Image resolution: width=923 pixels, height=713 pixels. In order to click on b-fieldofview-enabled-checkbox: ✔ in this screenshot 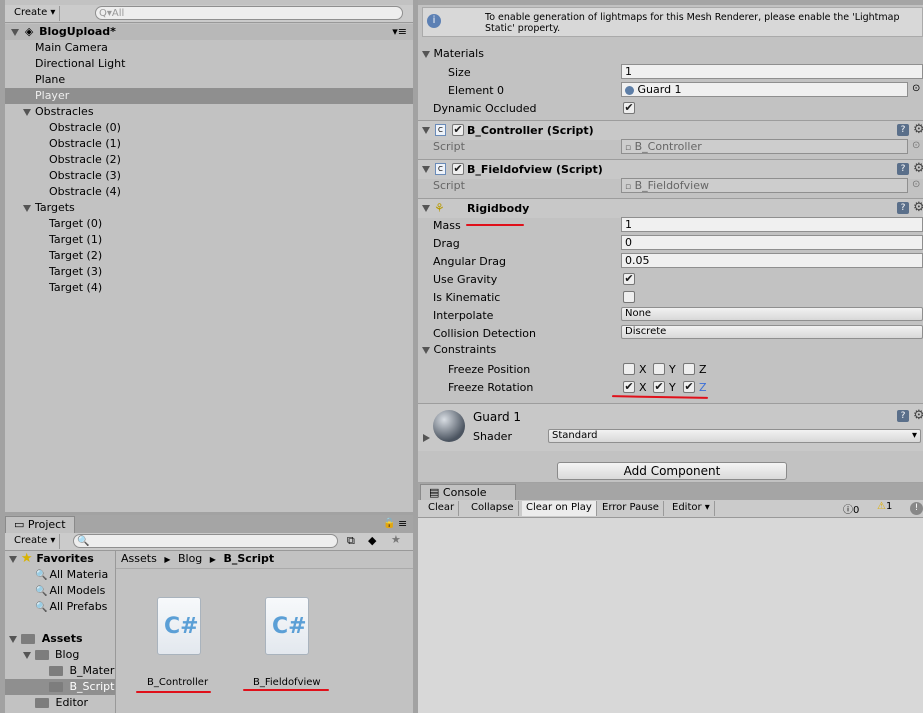, I will do `click(458, 169)`.